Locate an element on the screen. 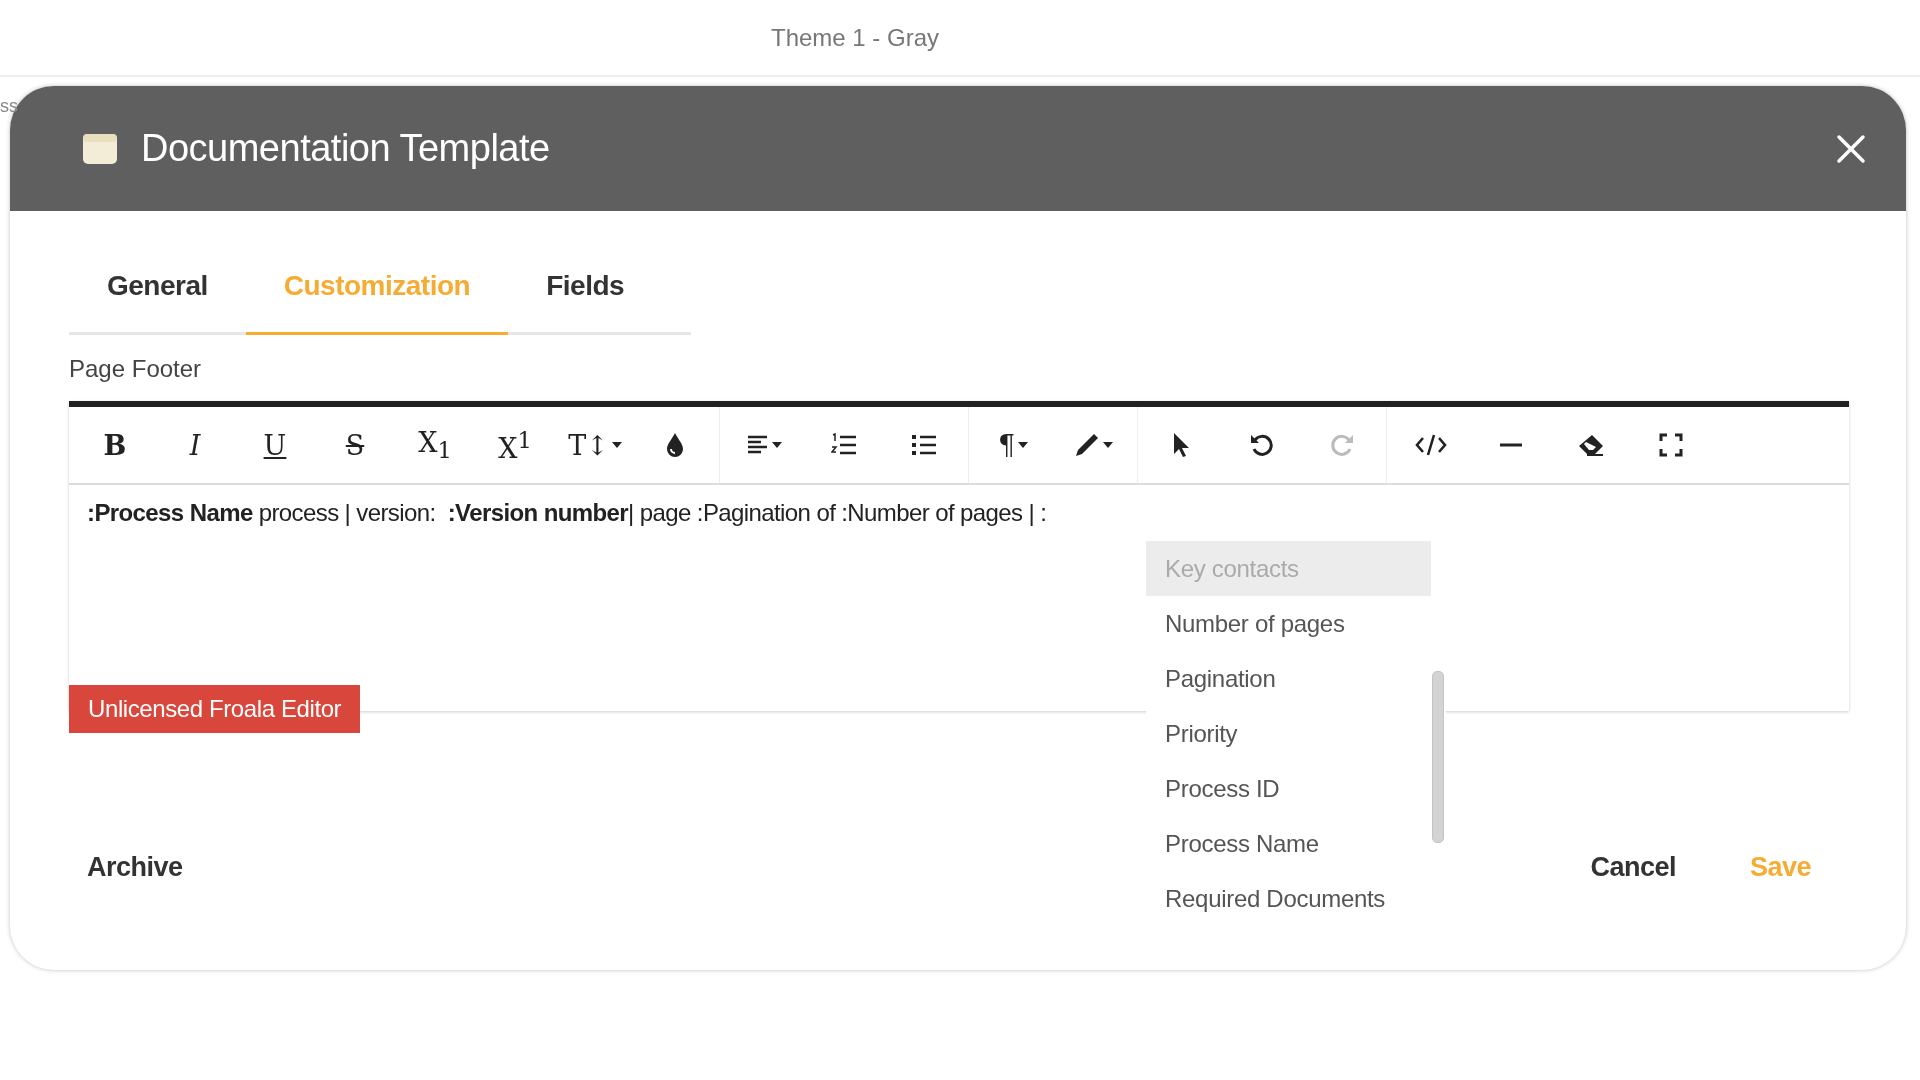  drop-icon is located at coordinates (675, 445).